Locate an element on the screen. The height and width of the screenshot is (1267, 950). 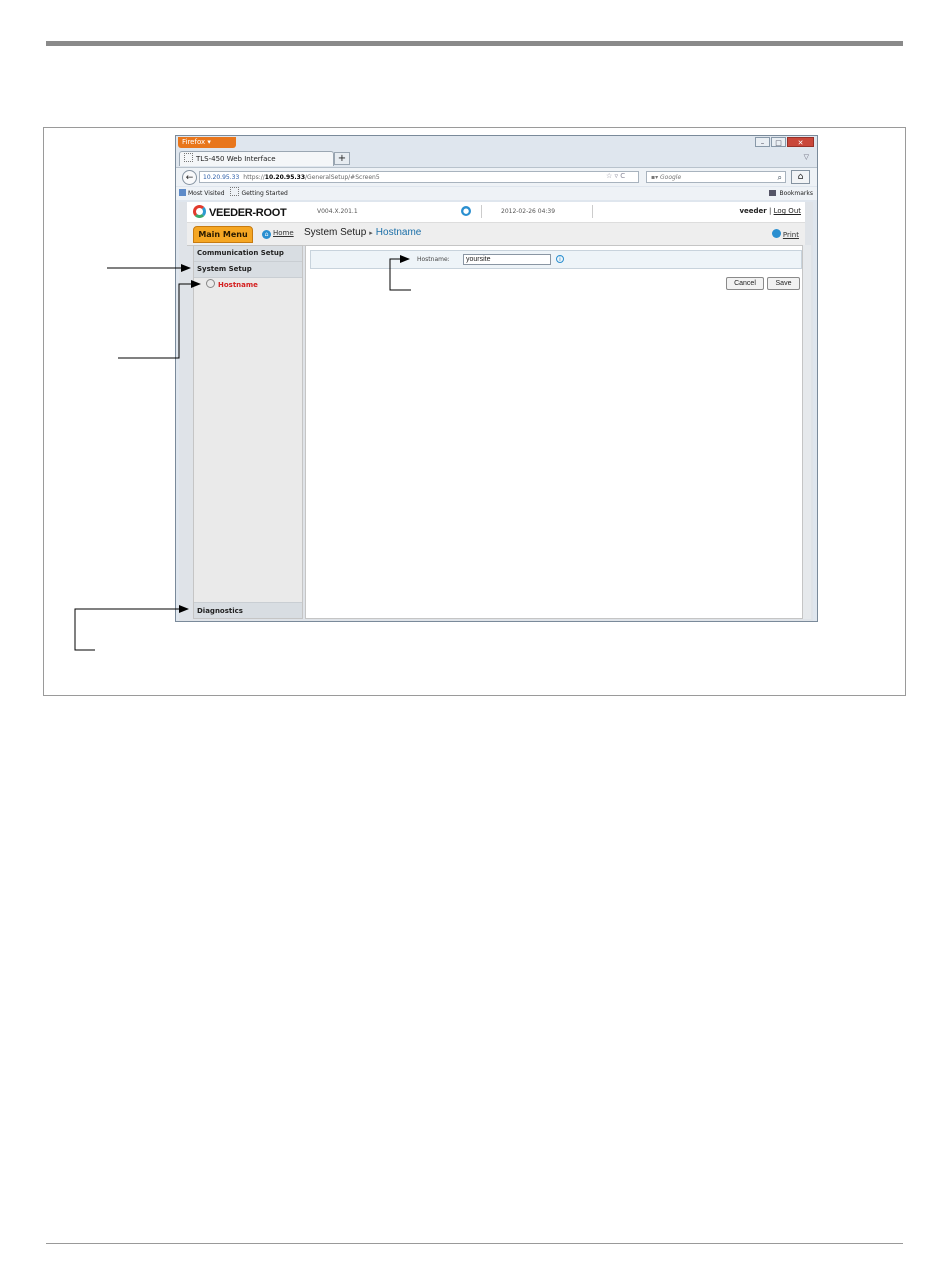
bottom-rule is located at coordinates (474, 1243).